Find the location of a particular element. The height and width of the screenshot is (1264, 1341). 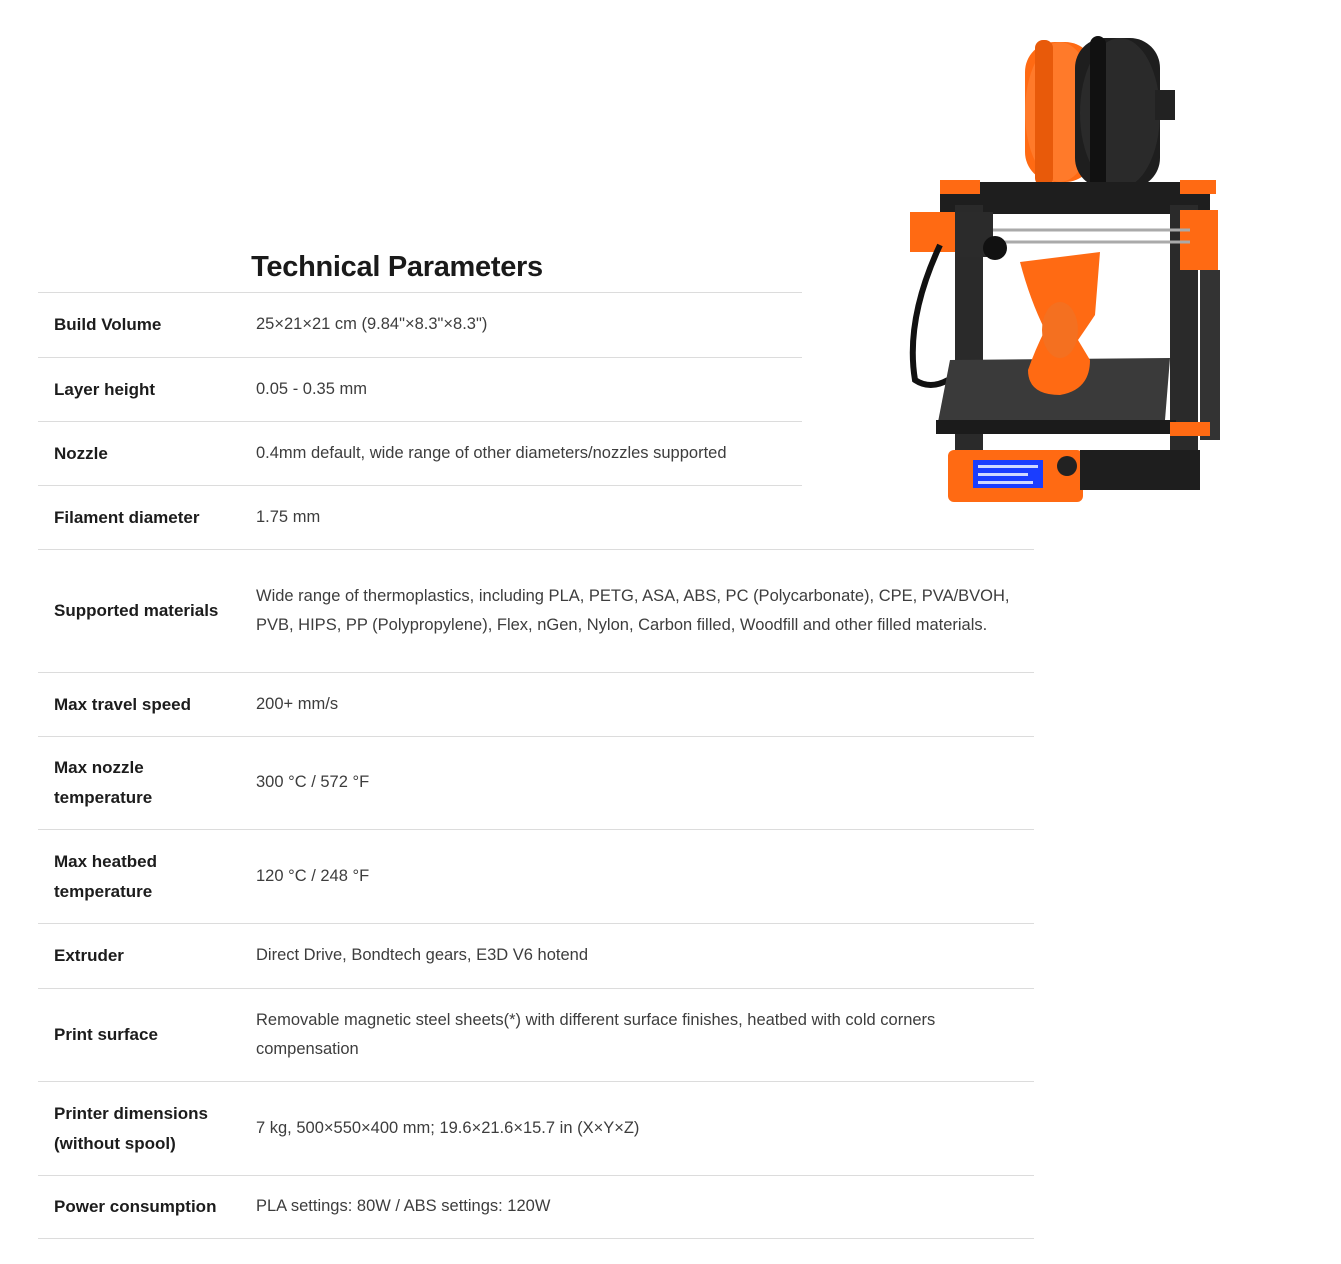

spec-value: 120 °C / 248 °F is located at coordinates (313, 875).